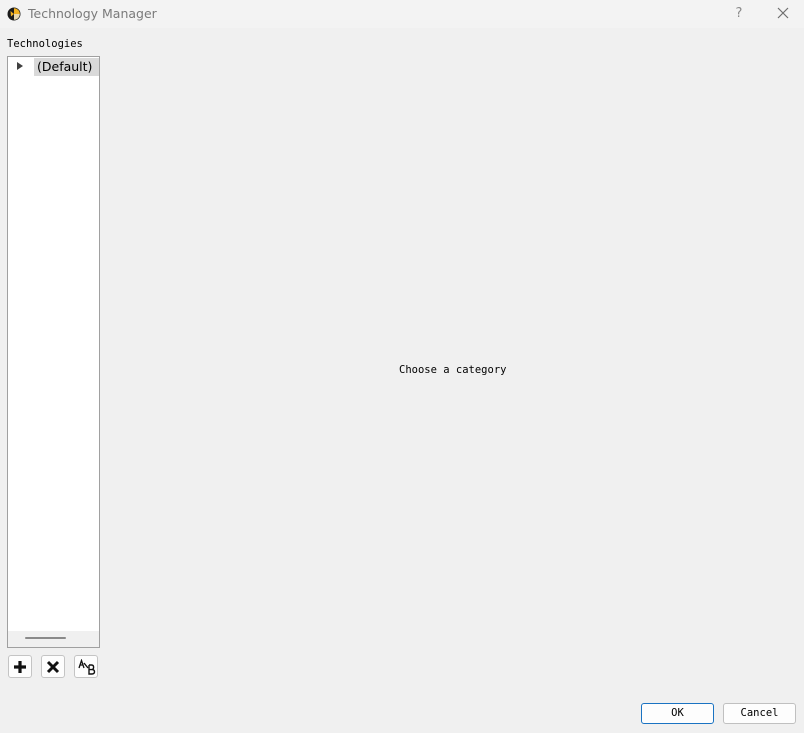 This screenshot has width=804, height=733. I want to click on window-title: Technology Manager, so click(92, 13).